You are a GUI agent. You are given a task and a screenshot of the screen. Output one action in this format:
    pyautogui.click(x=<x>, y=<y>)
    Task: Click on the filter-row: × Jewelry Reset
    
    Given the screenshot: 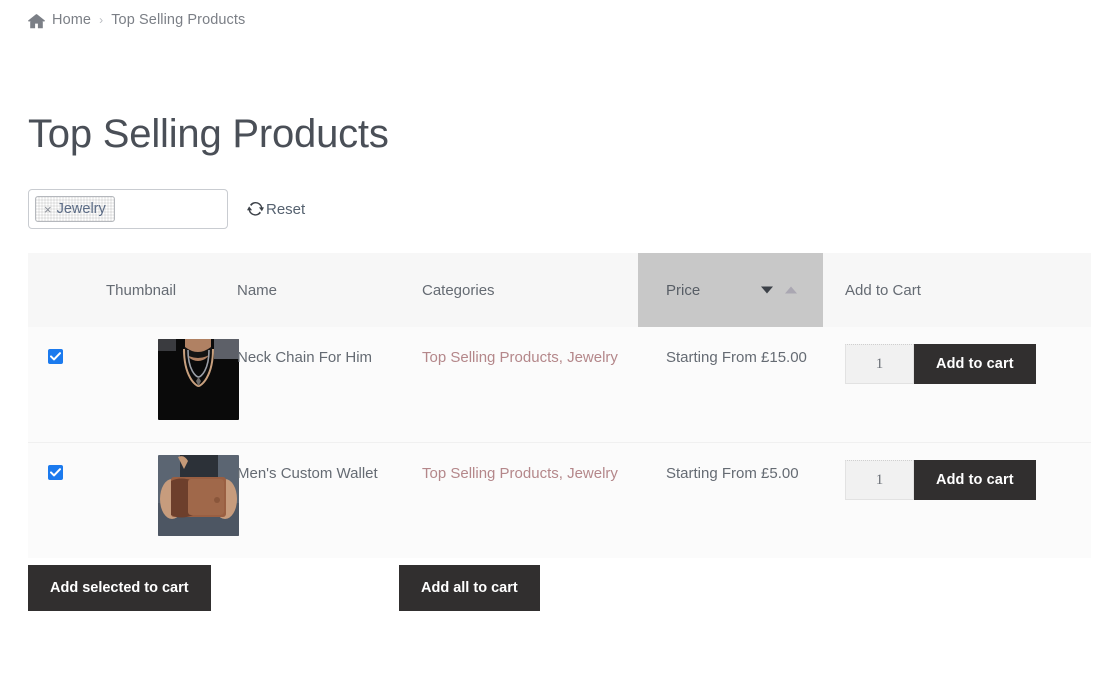 What is the action you would take?
    pyautogui.click(x=166, y=209)
    